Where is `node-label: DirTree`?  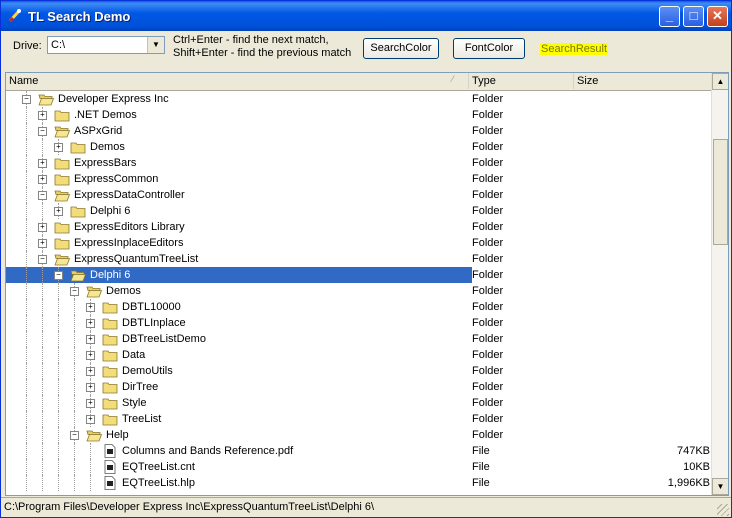 node-label: DirTree is located at coordinates (140, 387).